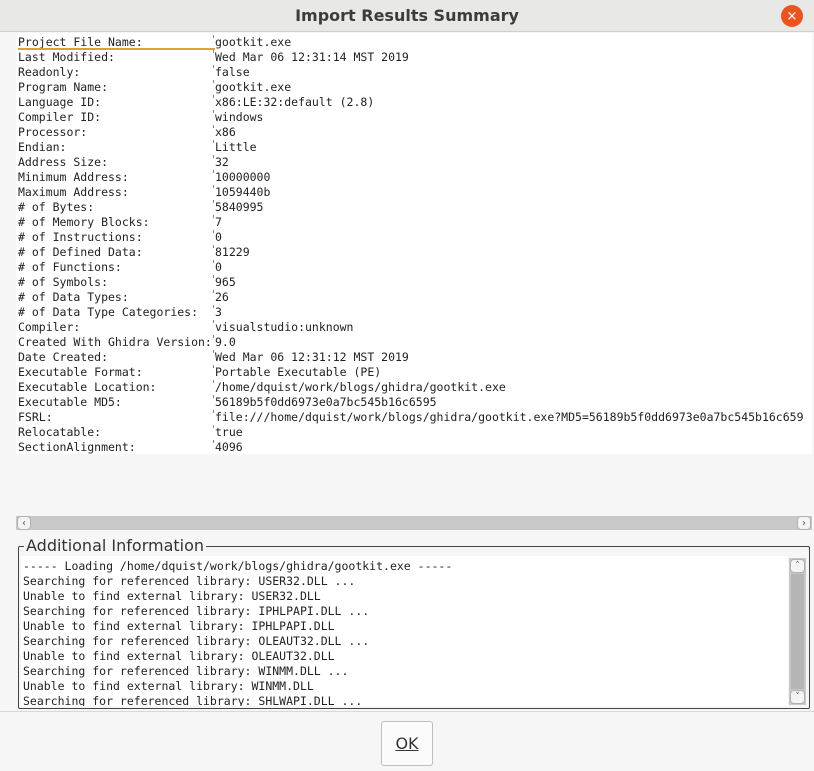  I want to click on property-row: # of Symbols: 965, so click(414, 282).